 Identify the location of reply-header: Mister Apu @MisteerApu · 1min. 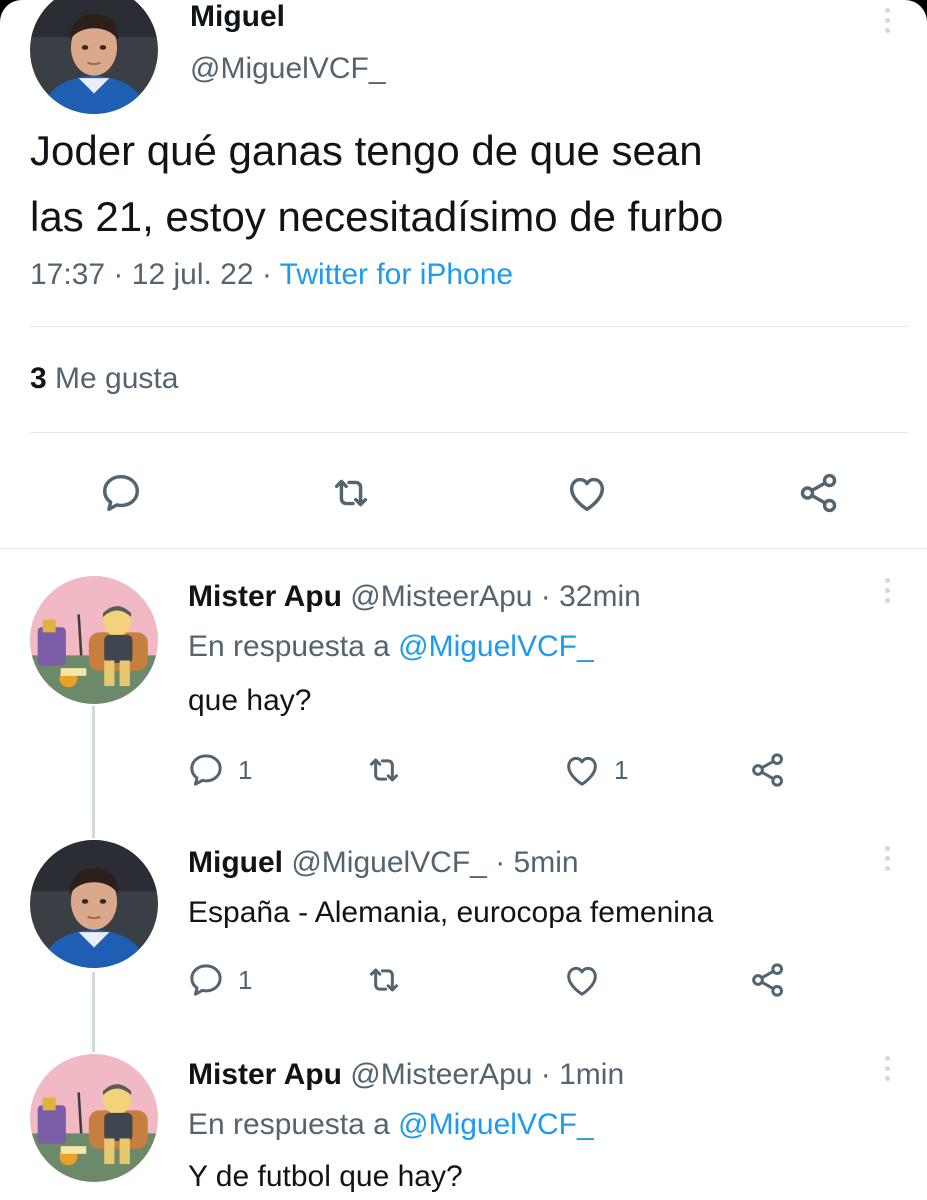
(406, 1075).